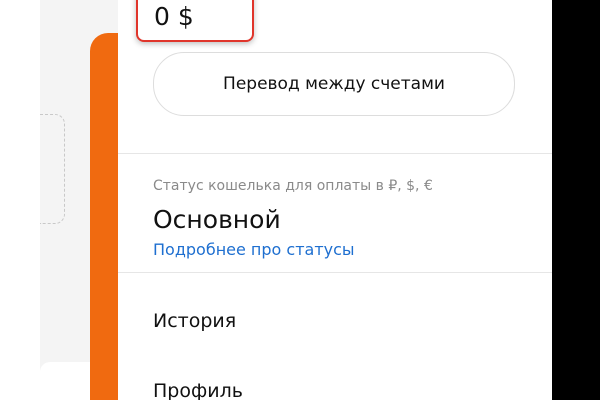  I want to click on status-details-link: Подробнее про статусы, so click(254, 249).